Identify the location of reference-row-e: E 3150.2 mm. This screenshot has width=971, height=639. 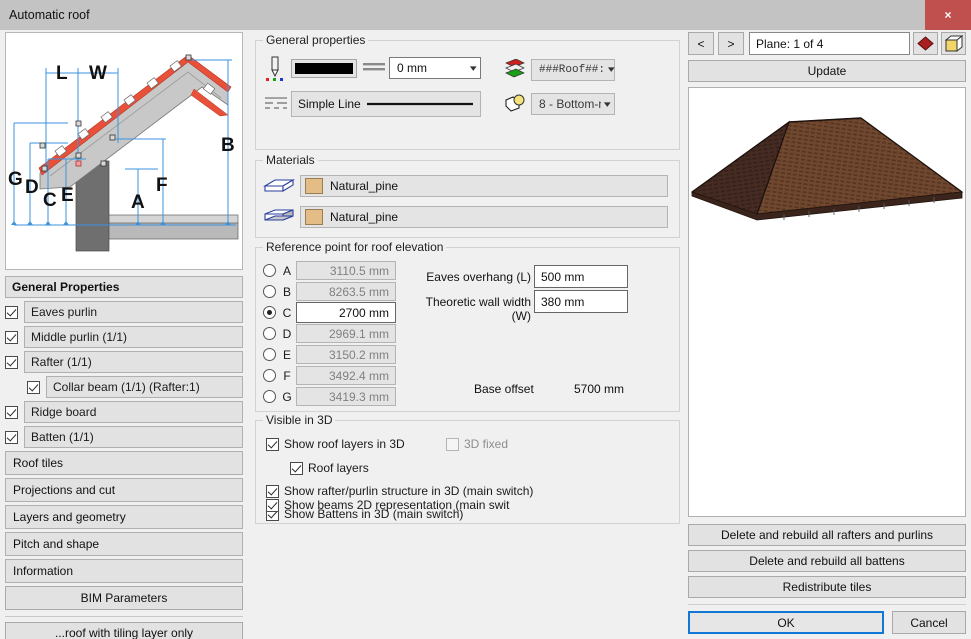
(329, 354).